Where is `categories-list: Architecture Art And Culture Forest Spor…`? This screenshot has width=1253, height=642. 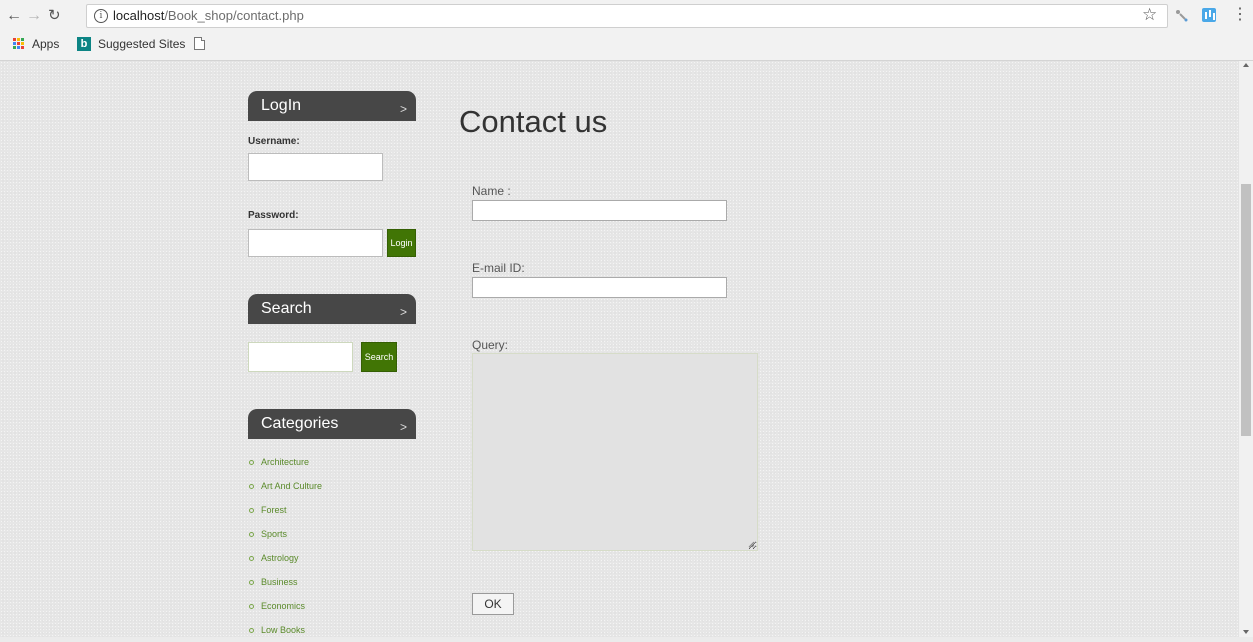
categories-list: Architecture Art And Culture Forest Spor… is located at coordinates (285, 546).